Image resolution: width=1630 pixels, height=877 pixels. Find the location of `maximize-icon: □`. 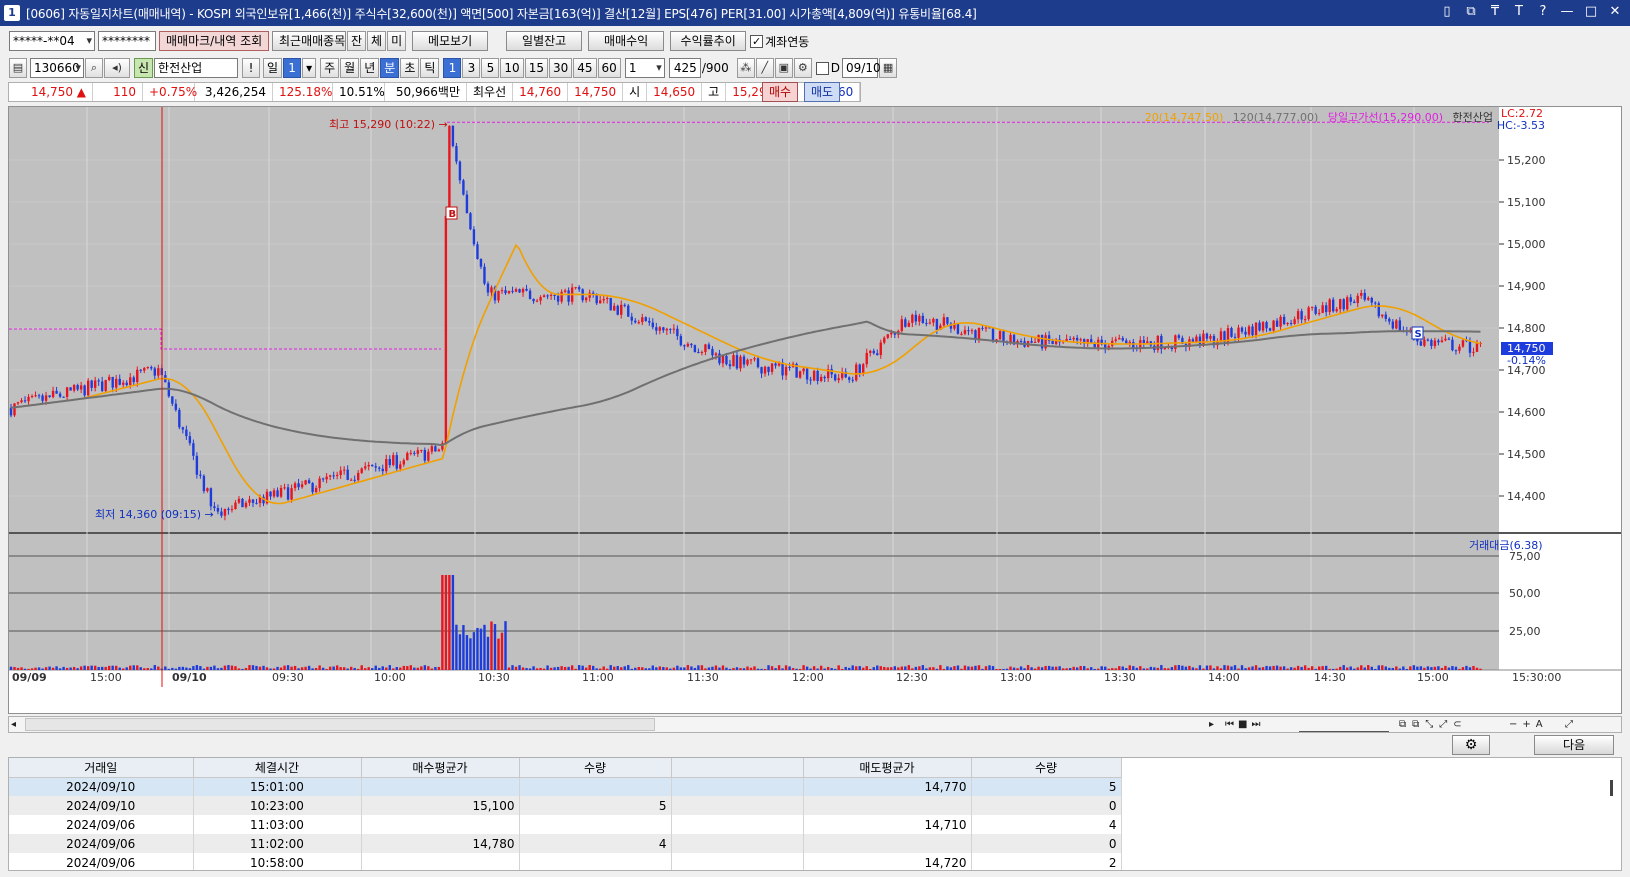

maximize-icon: □ is located at coordinates (1591, 12).